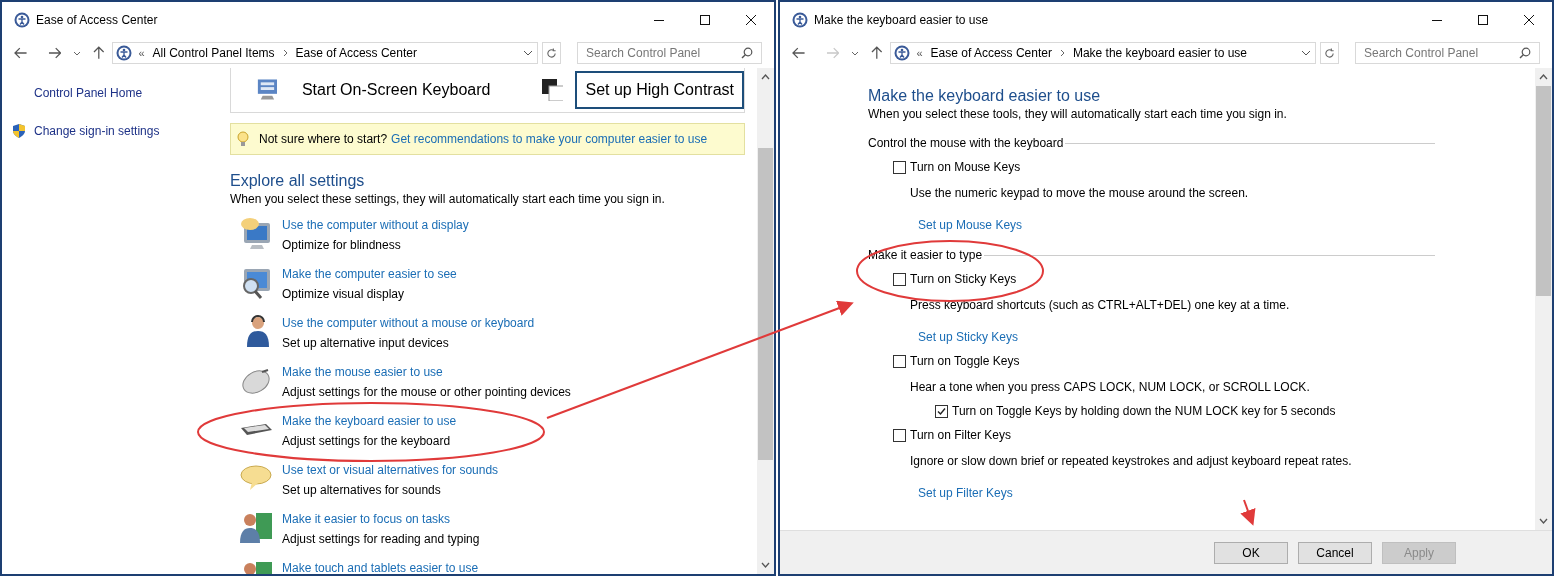 This screenshot has height=576, width=1554. What do you see at coordinates (549, 139) in the screenshot?
I see `recommendations-link: Get recommendations to make your computer easier to use` at bounding box center [549, 139].